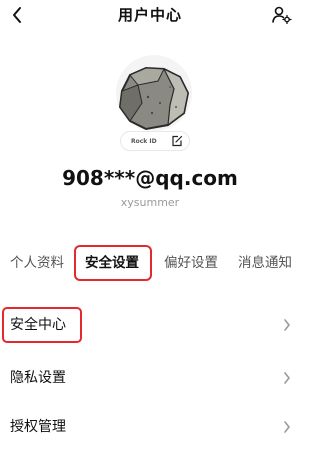 This screenshot has width=320, height=452. I want to click on edit-icon, so click(177, 141).